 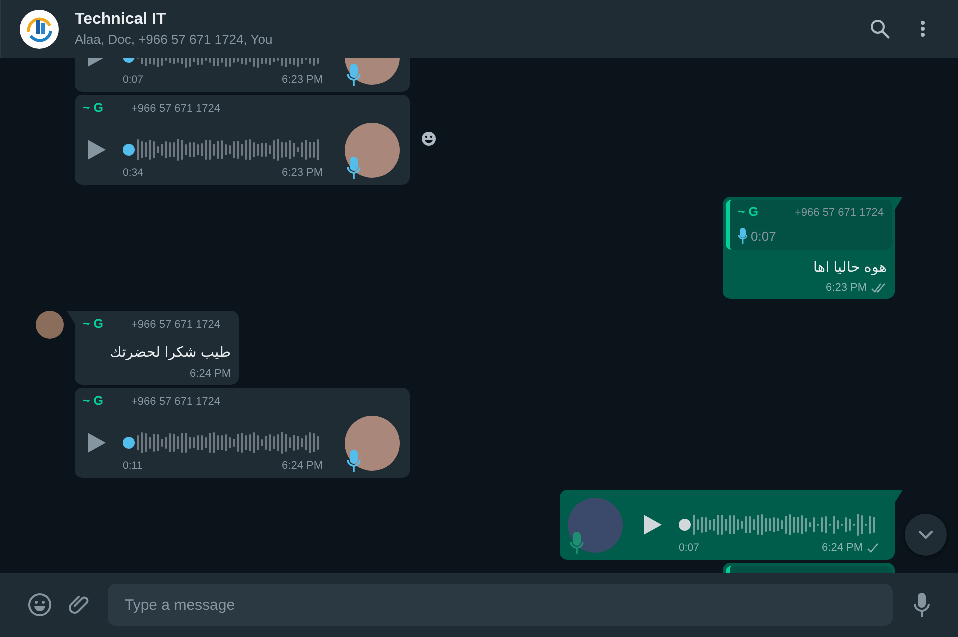 I want to click on group-logo-icon, so click(x=39, y=29).